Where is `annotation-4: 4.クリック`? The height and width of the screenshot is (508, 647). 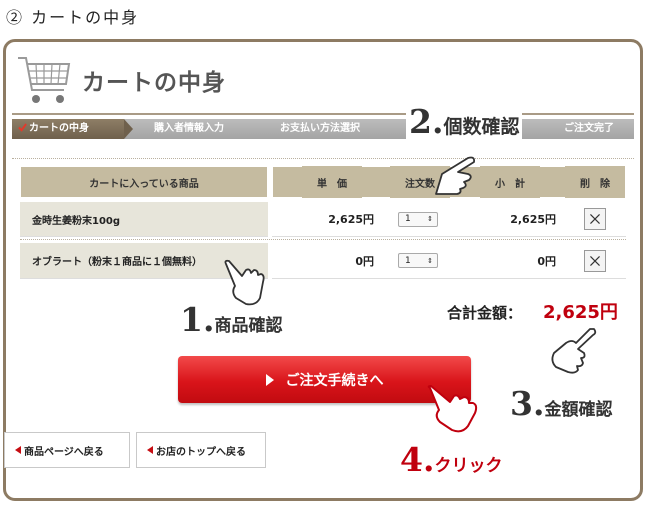 annotation-4: 4.クリック is located at coordinates (451, 459).